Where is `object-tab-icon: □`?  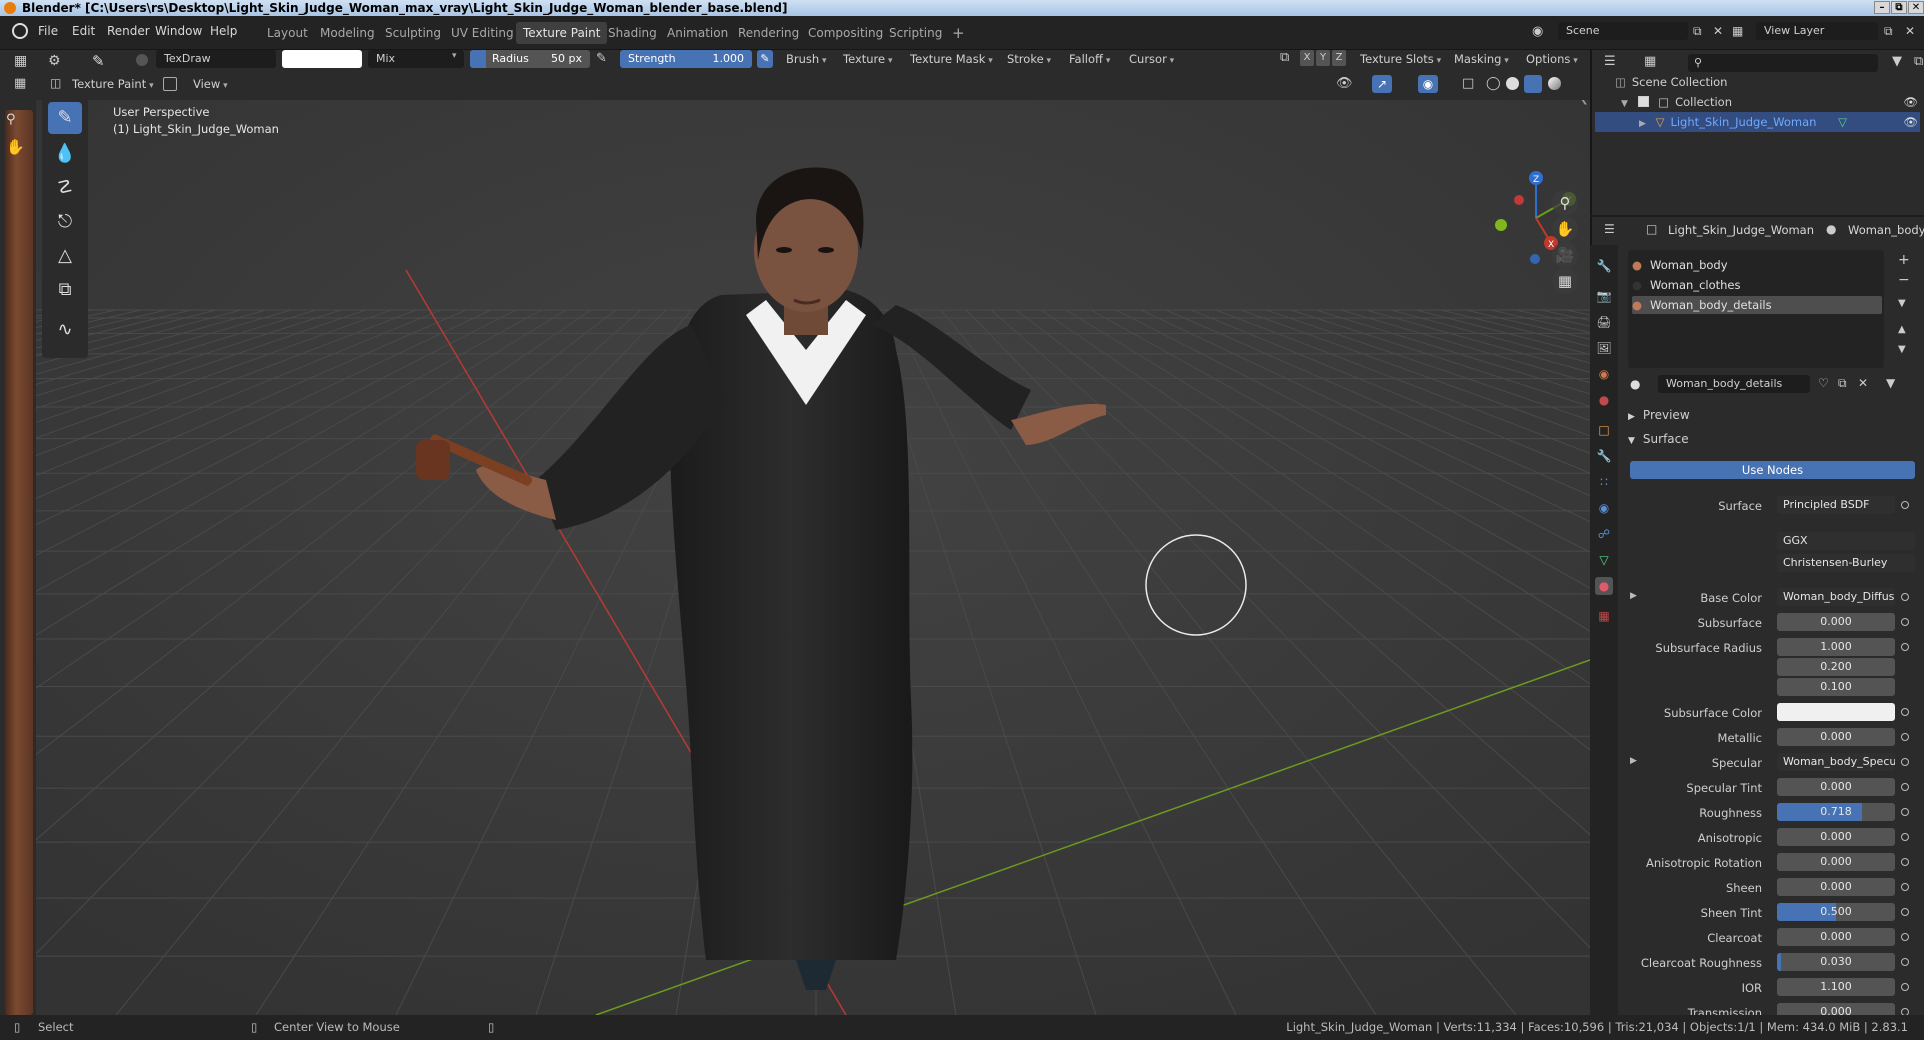
object-tab-icon: □ is located at coordinates (1604, 430).